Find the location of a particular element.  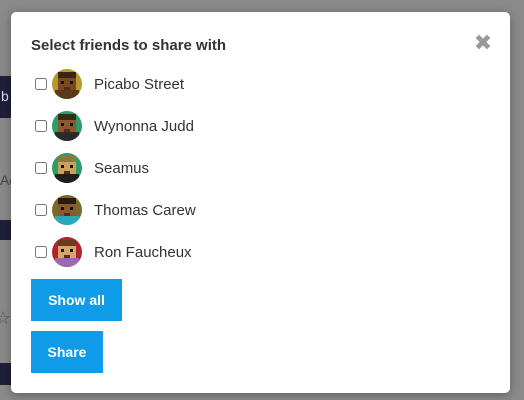

friend-row: Thomas Carew is located at coordinates (115, 210).